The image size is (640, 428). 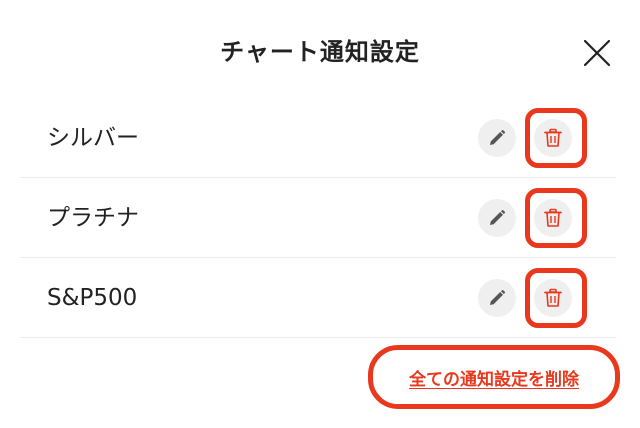 What do you see at coordinates (320, 52) in the screenshot?
I see `dialog-title: チャート通知設定` at bounding box center [320, 52].